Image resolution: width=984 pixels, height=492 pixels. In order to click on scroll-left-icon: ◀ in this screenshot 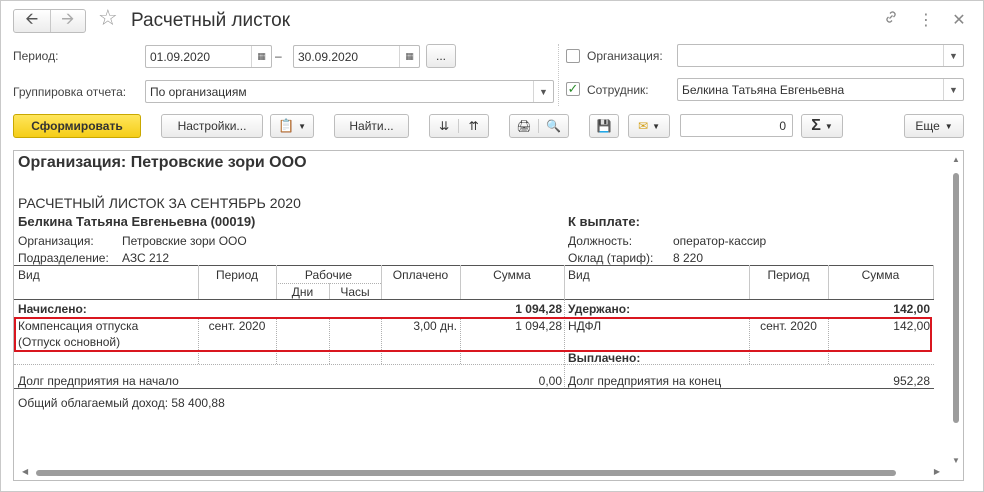, I will do `click(25, 471)`.